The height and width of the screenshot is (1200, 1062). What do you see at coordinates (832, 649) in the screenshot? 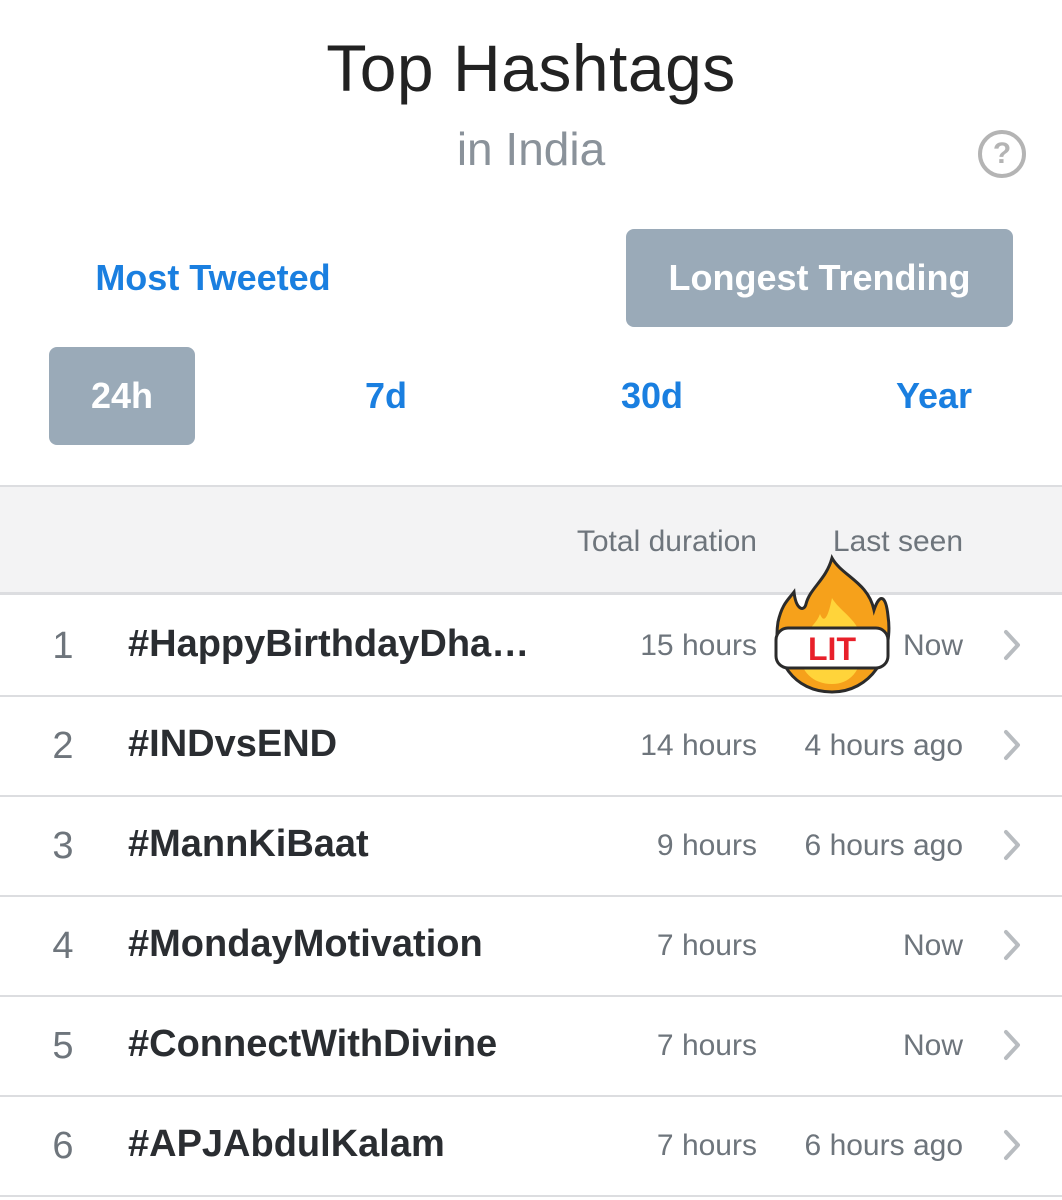
I see `lit-label: LIT` at bounding box center [832, 649].